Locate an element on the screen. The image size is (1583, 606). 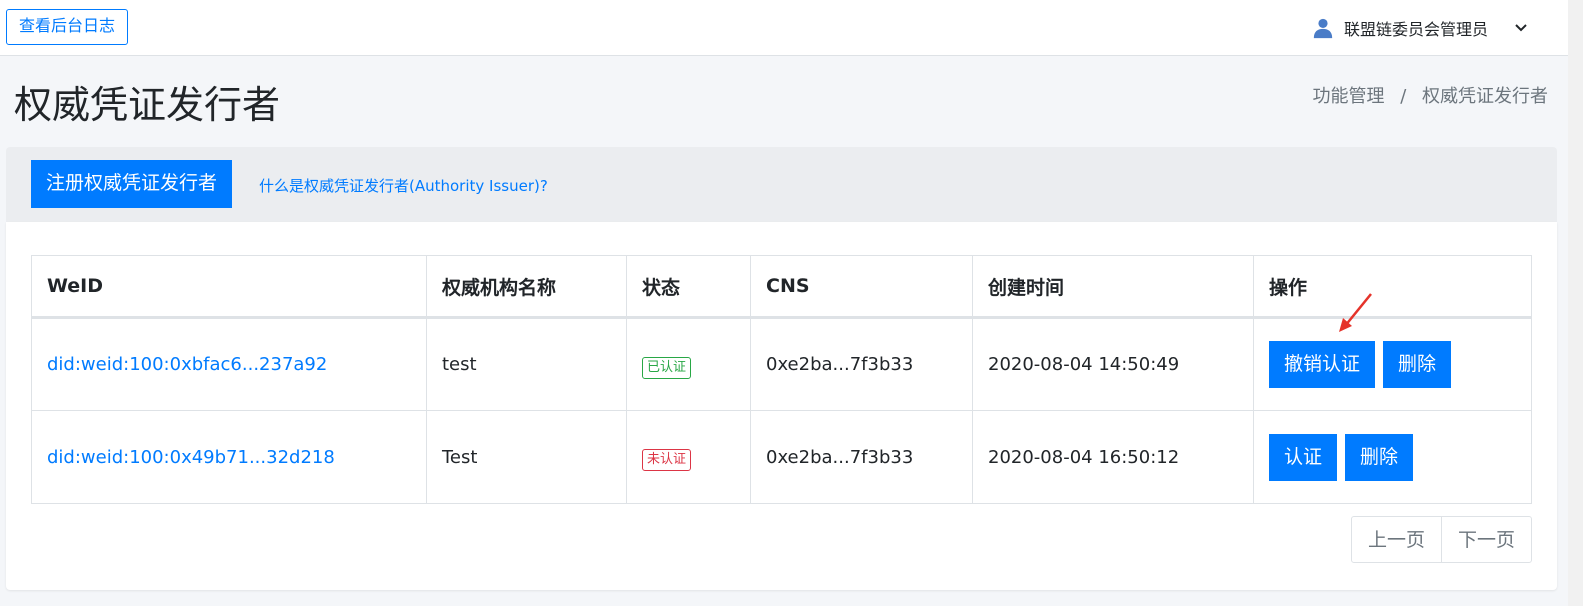
header-status: 状态 is located at coordinates (688, 287).